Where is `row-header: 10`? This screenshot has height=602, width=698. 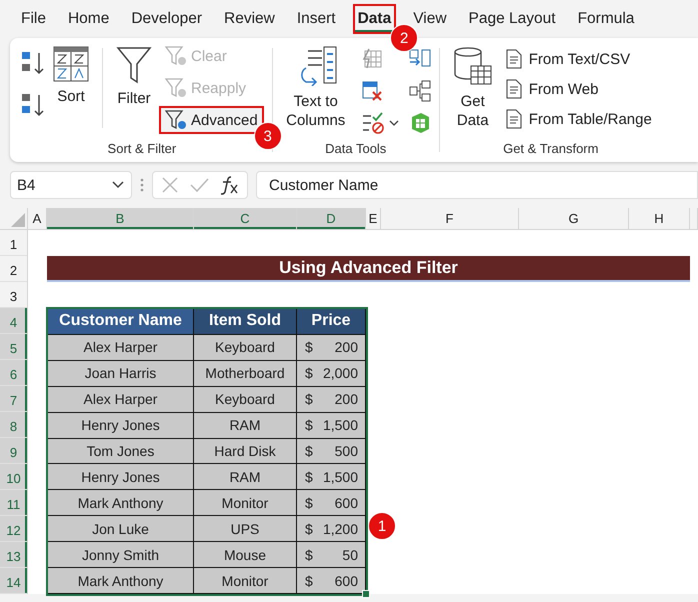 row-header: 10 is located at coordinates (13, 477).